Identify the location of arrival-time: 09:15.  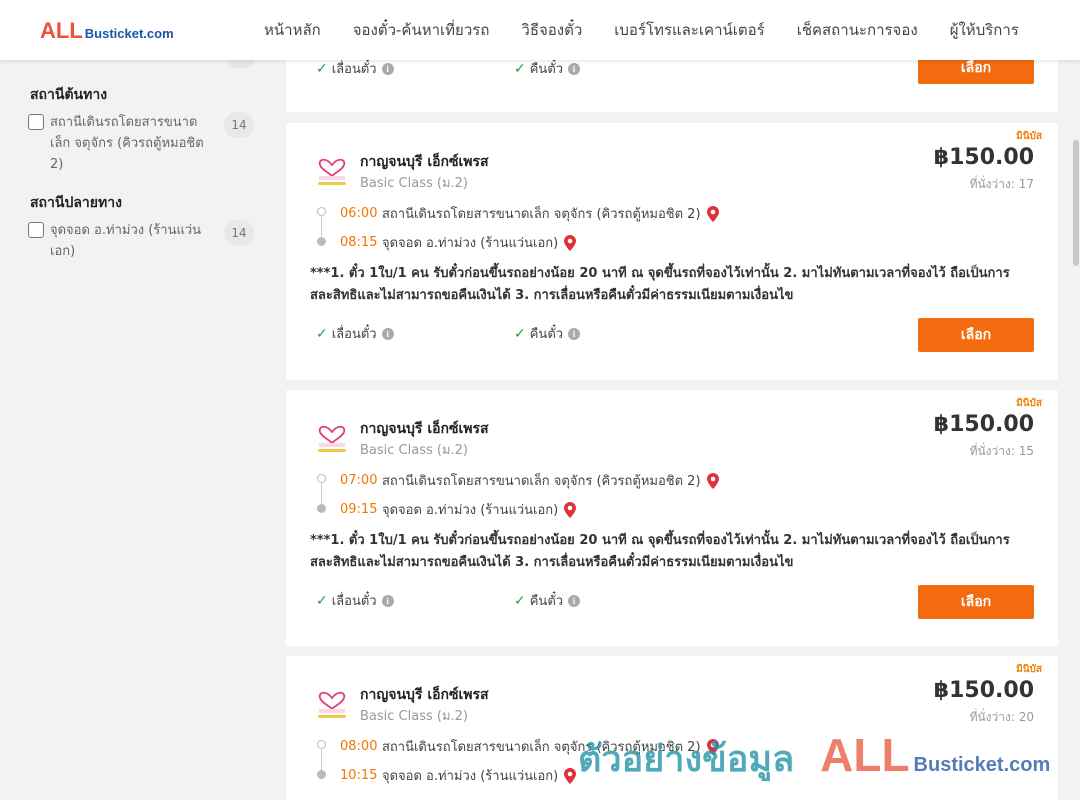
(359, 509).